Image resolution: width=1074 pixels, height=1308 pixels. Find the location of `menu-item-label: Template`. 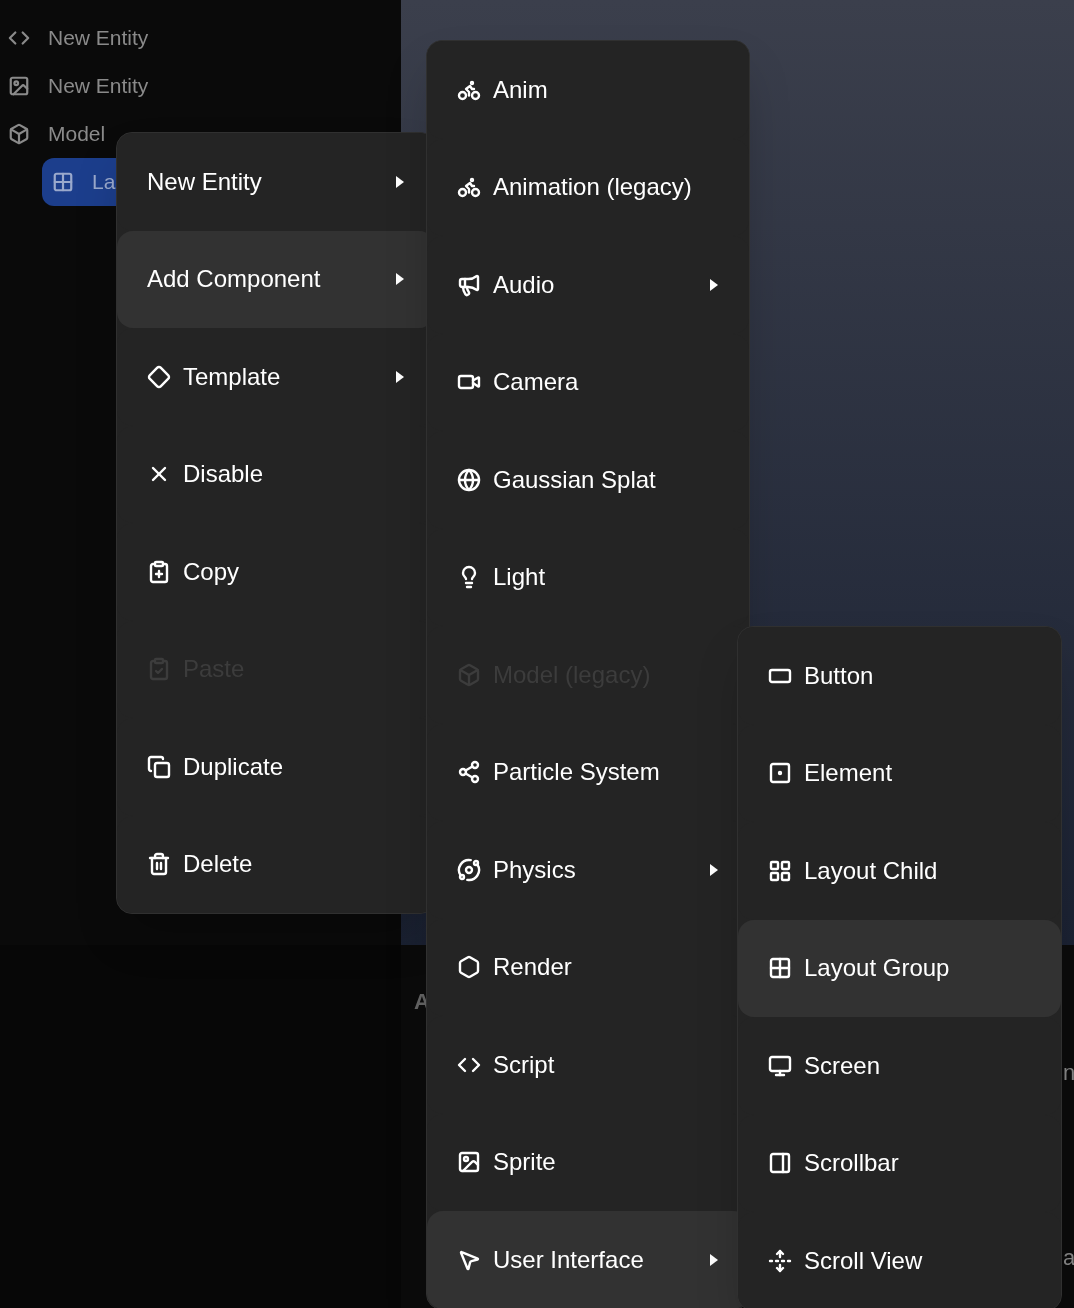

menu-item-label: Template is located at coordinates (232, 376).